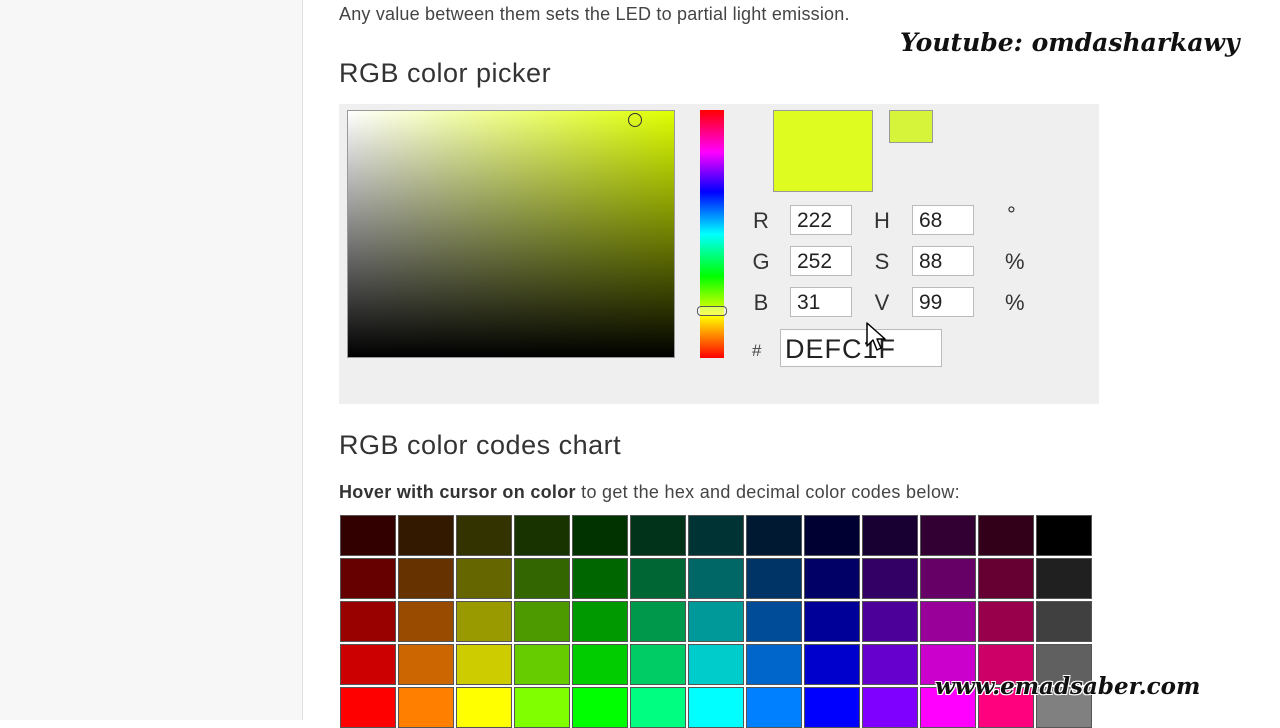  What do you see at coordinates (1068, 686) in the screenshot?
I see `watermark-website: www.emadsaber.com` at bounding box center [1068, 686].